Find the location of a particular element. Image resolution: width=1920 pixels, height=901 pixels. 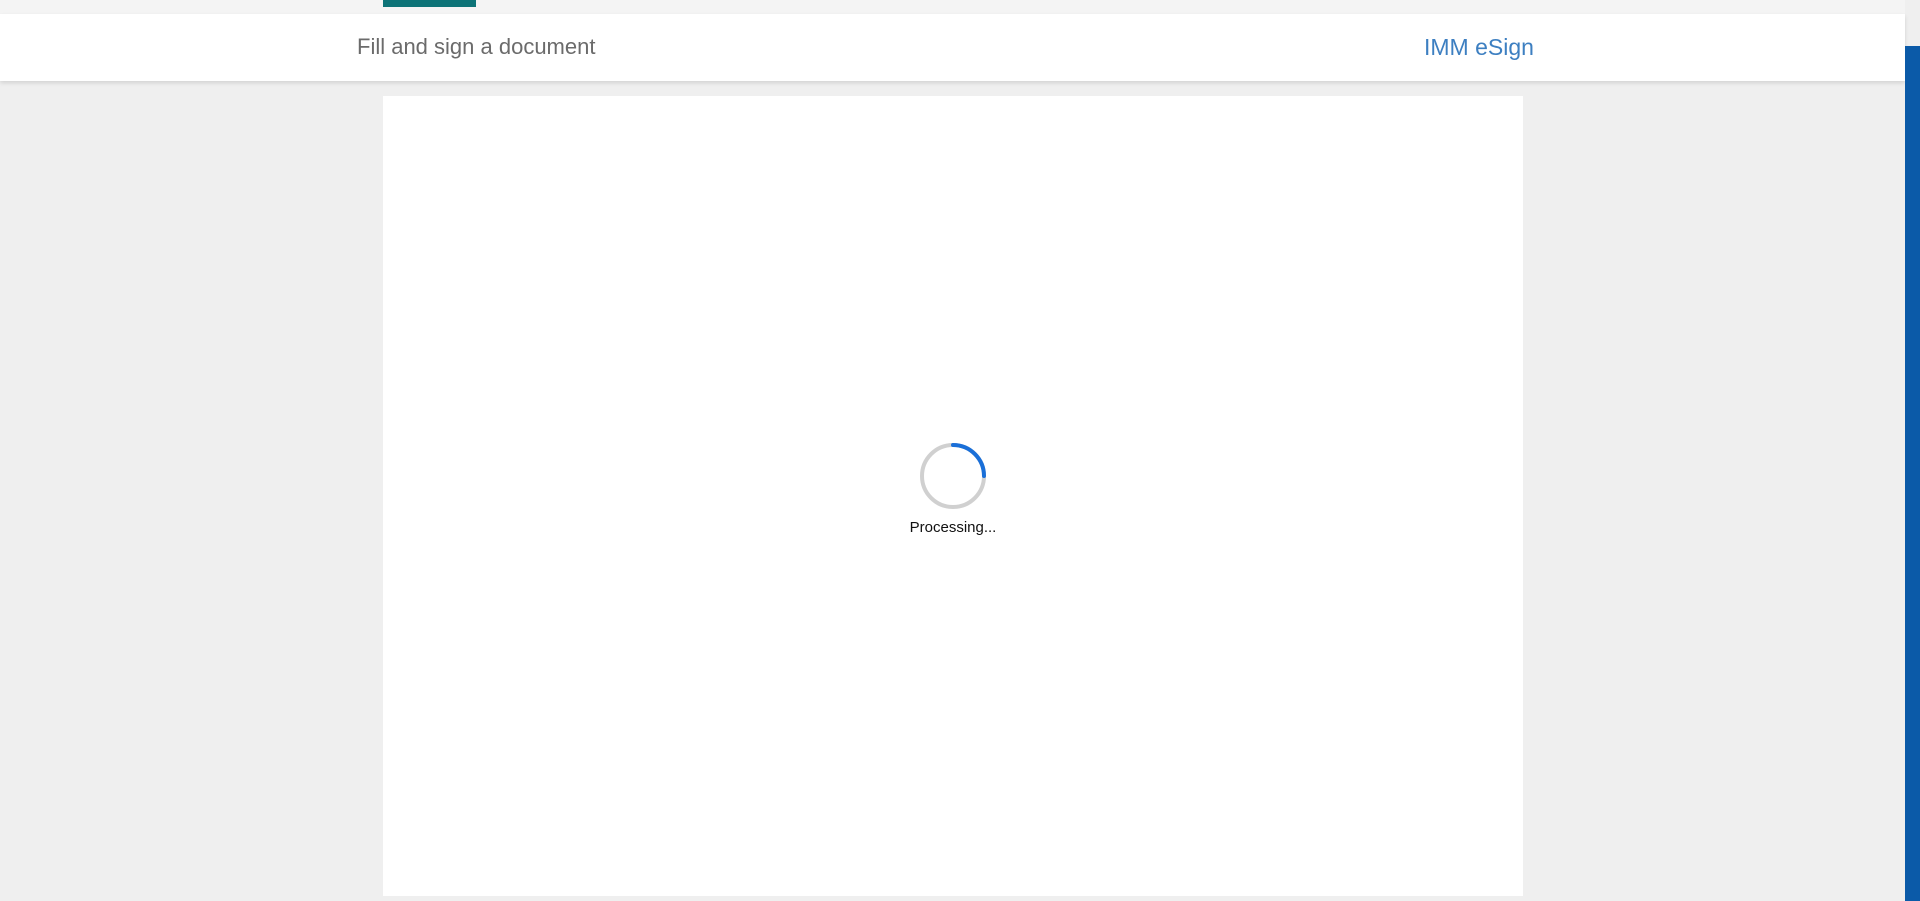

loading-spinner-icon is located at coordinates (953, 476).